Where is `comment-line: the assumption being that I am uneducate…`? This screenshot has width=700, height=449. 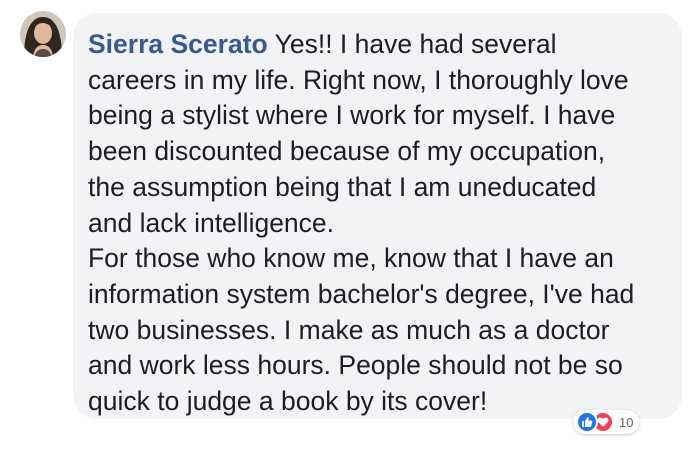
comment-line: the assumption being that I am uneducate… is located at coordinates (342, 186).